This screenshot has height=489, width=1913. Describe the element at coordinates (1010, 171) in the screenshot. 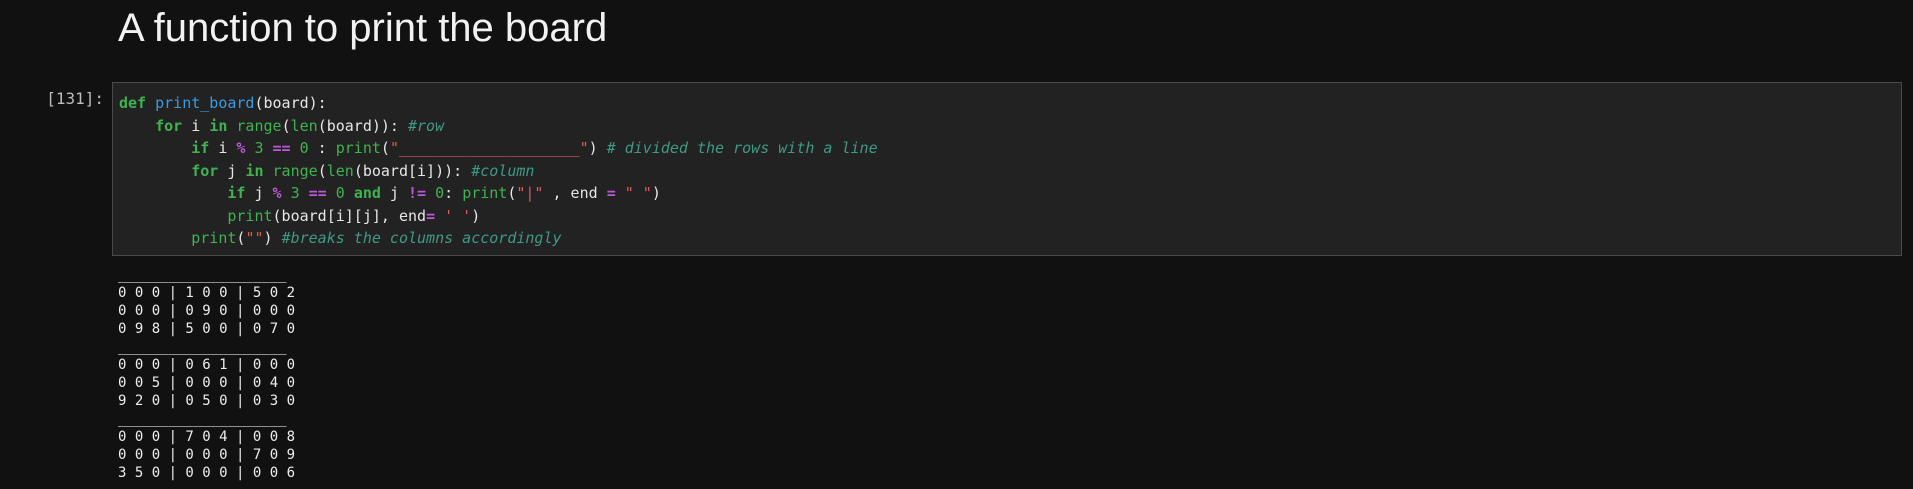

I see `code-line: for j in range(len(board[i])): #column` at that location.